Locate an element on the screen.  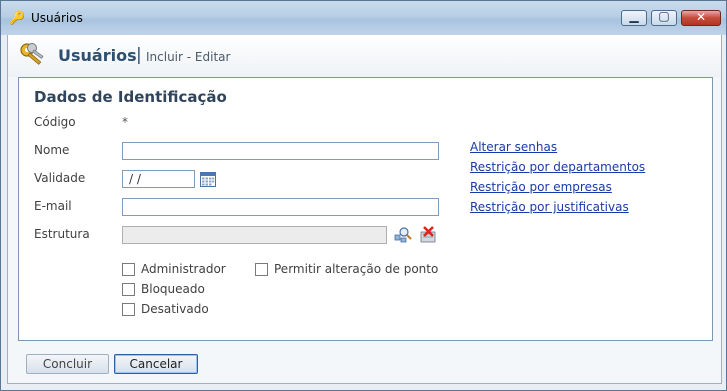
search-structure-icon is located at coordinates (403, 235).